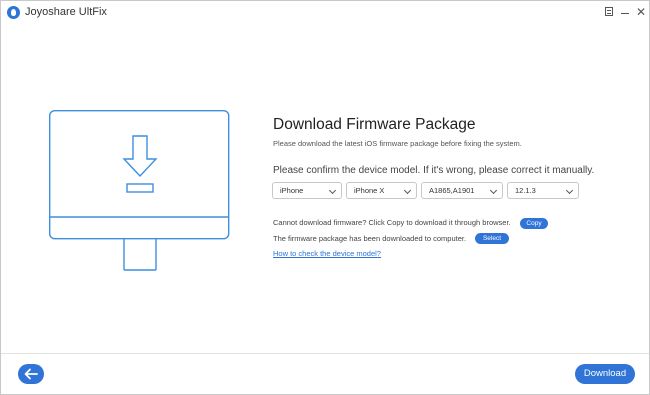 Image resolution: width=650 pixels, height=395 pixels. Describe the element at coordinates (369, 190) in the screenshot. I see `select-value: iPhone X` at that location.